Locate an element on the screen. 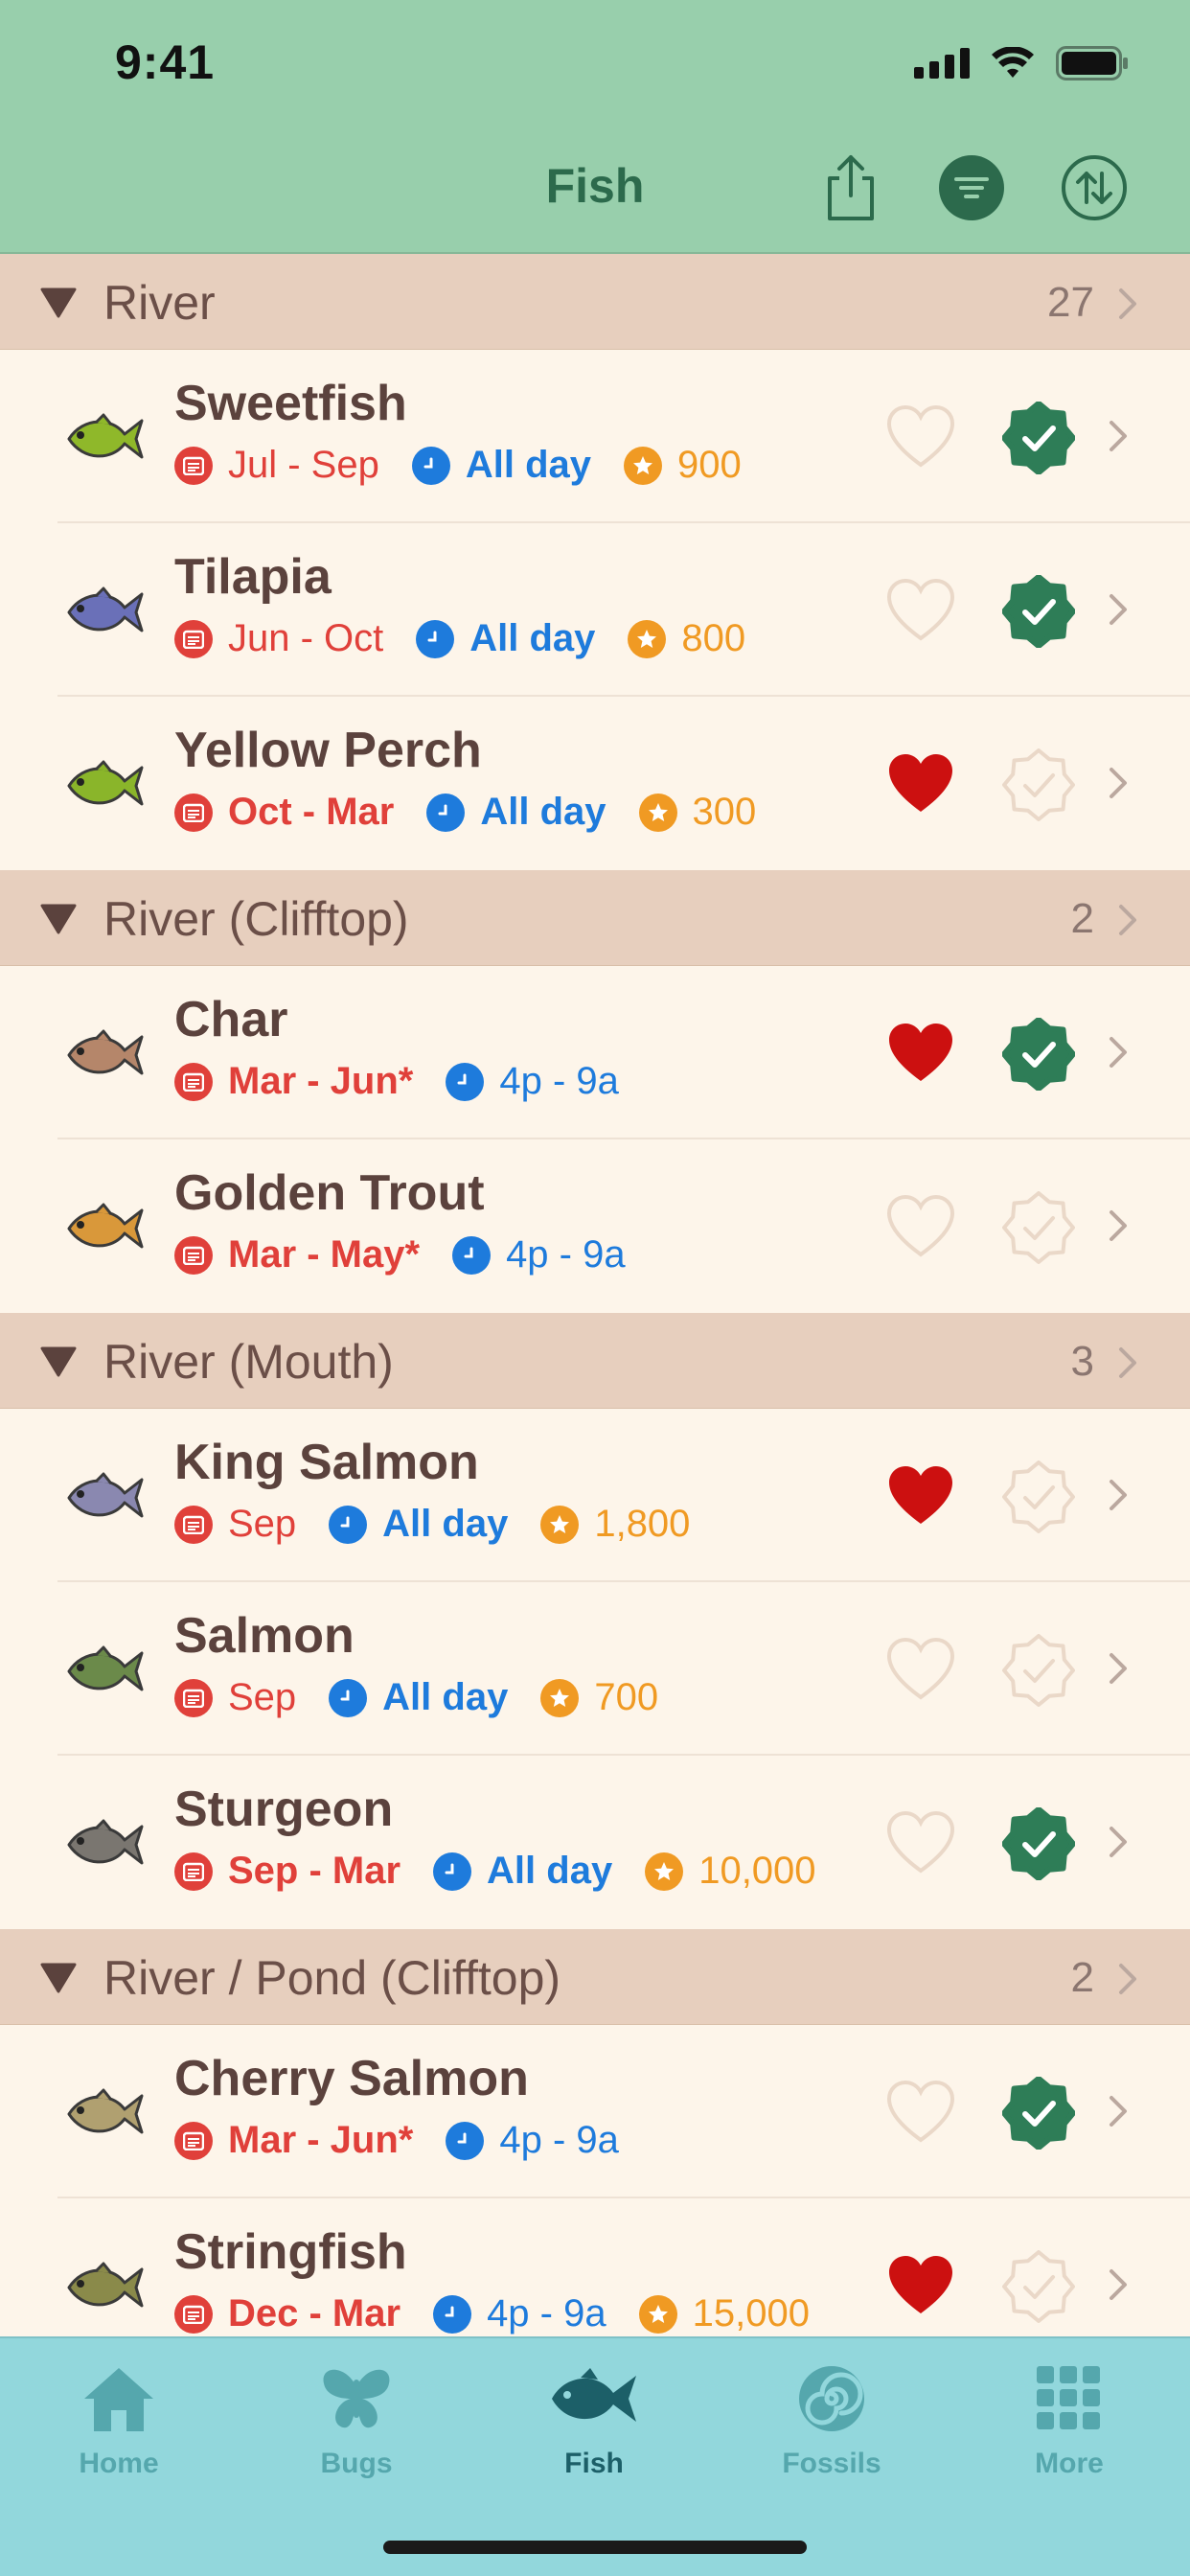  tab-more: More is located at coordinates (1069, 2418).